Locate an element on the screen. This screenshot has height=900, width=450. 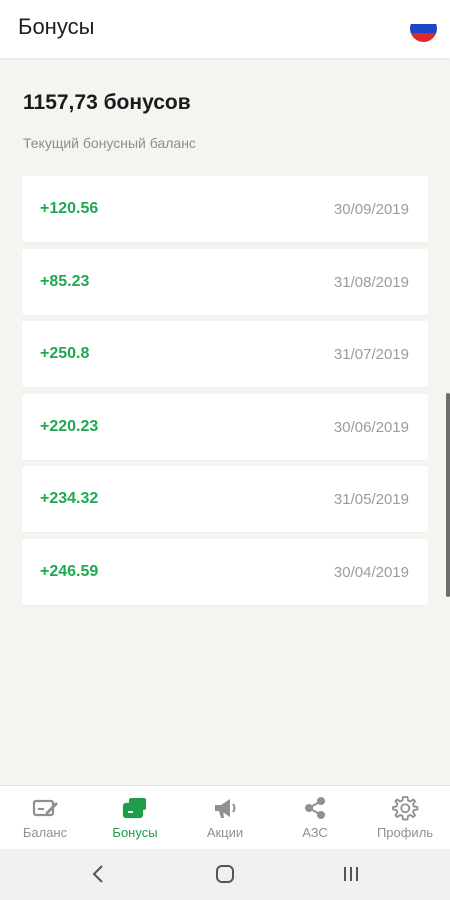
nav-item-promotions: Акции is located at coordinates (225, 817).